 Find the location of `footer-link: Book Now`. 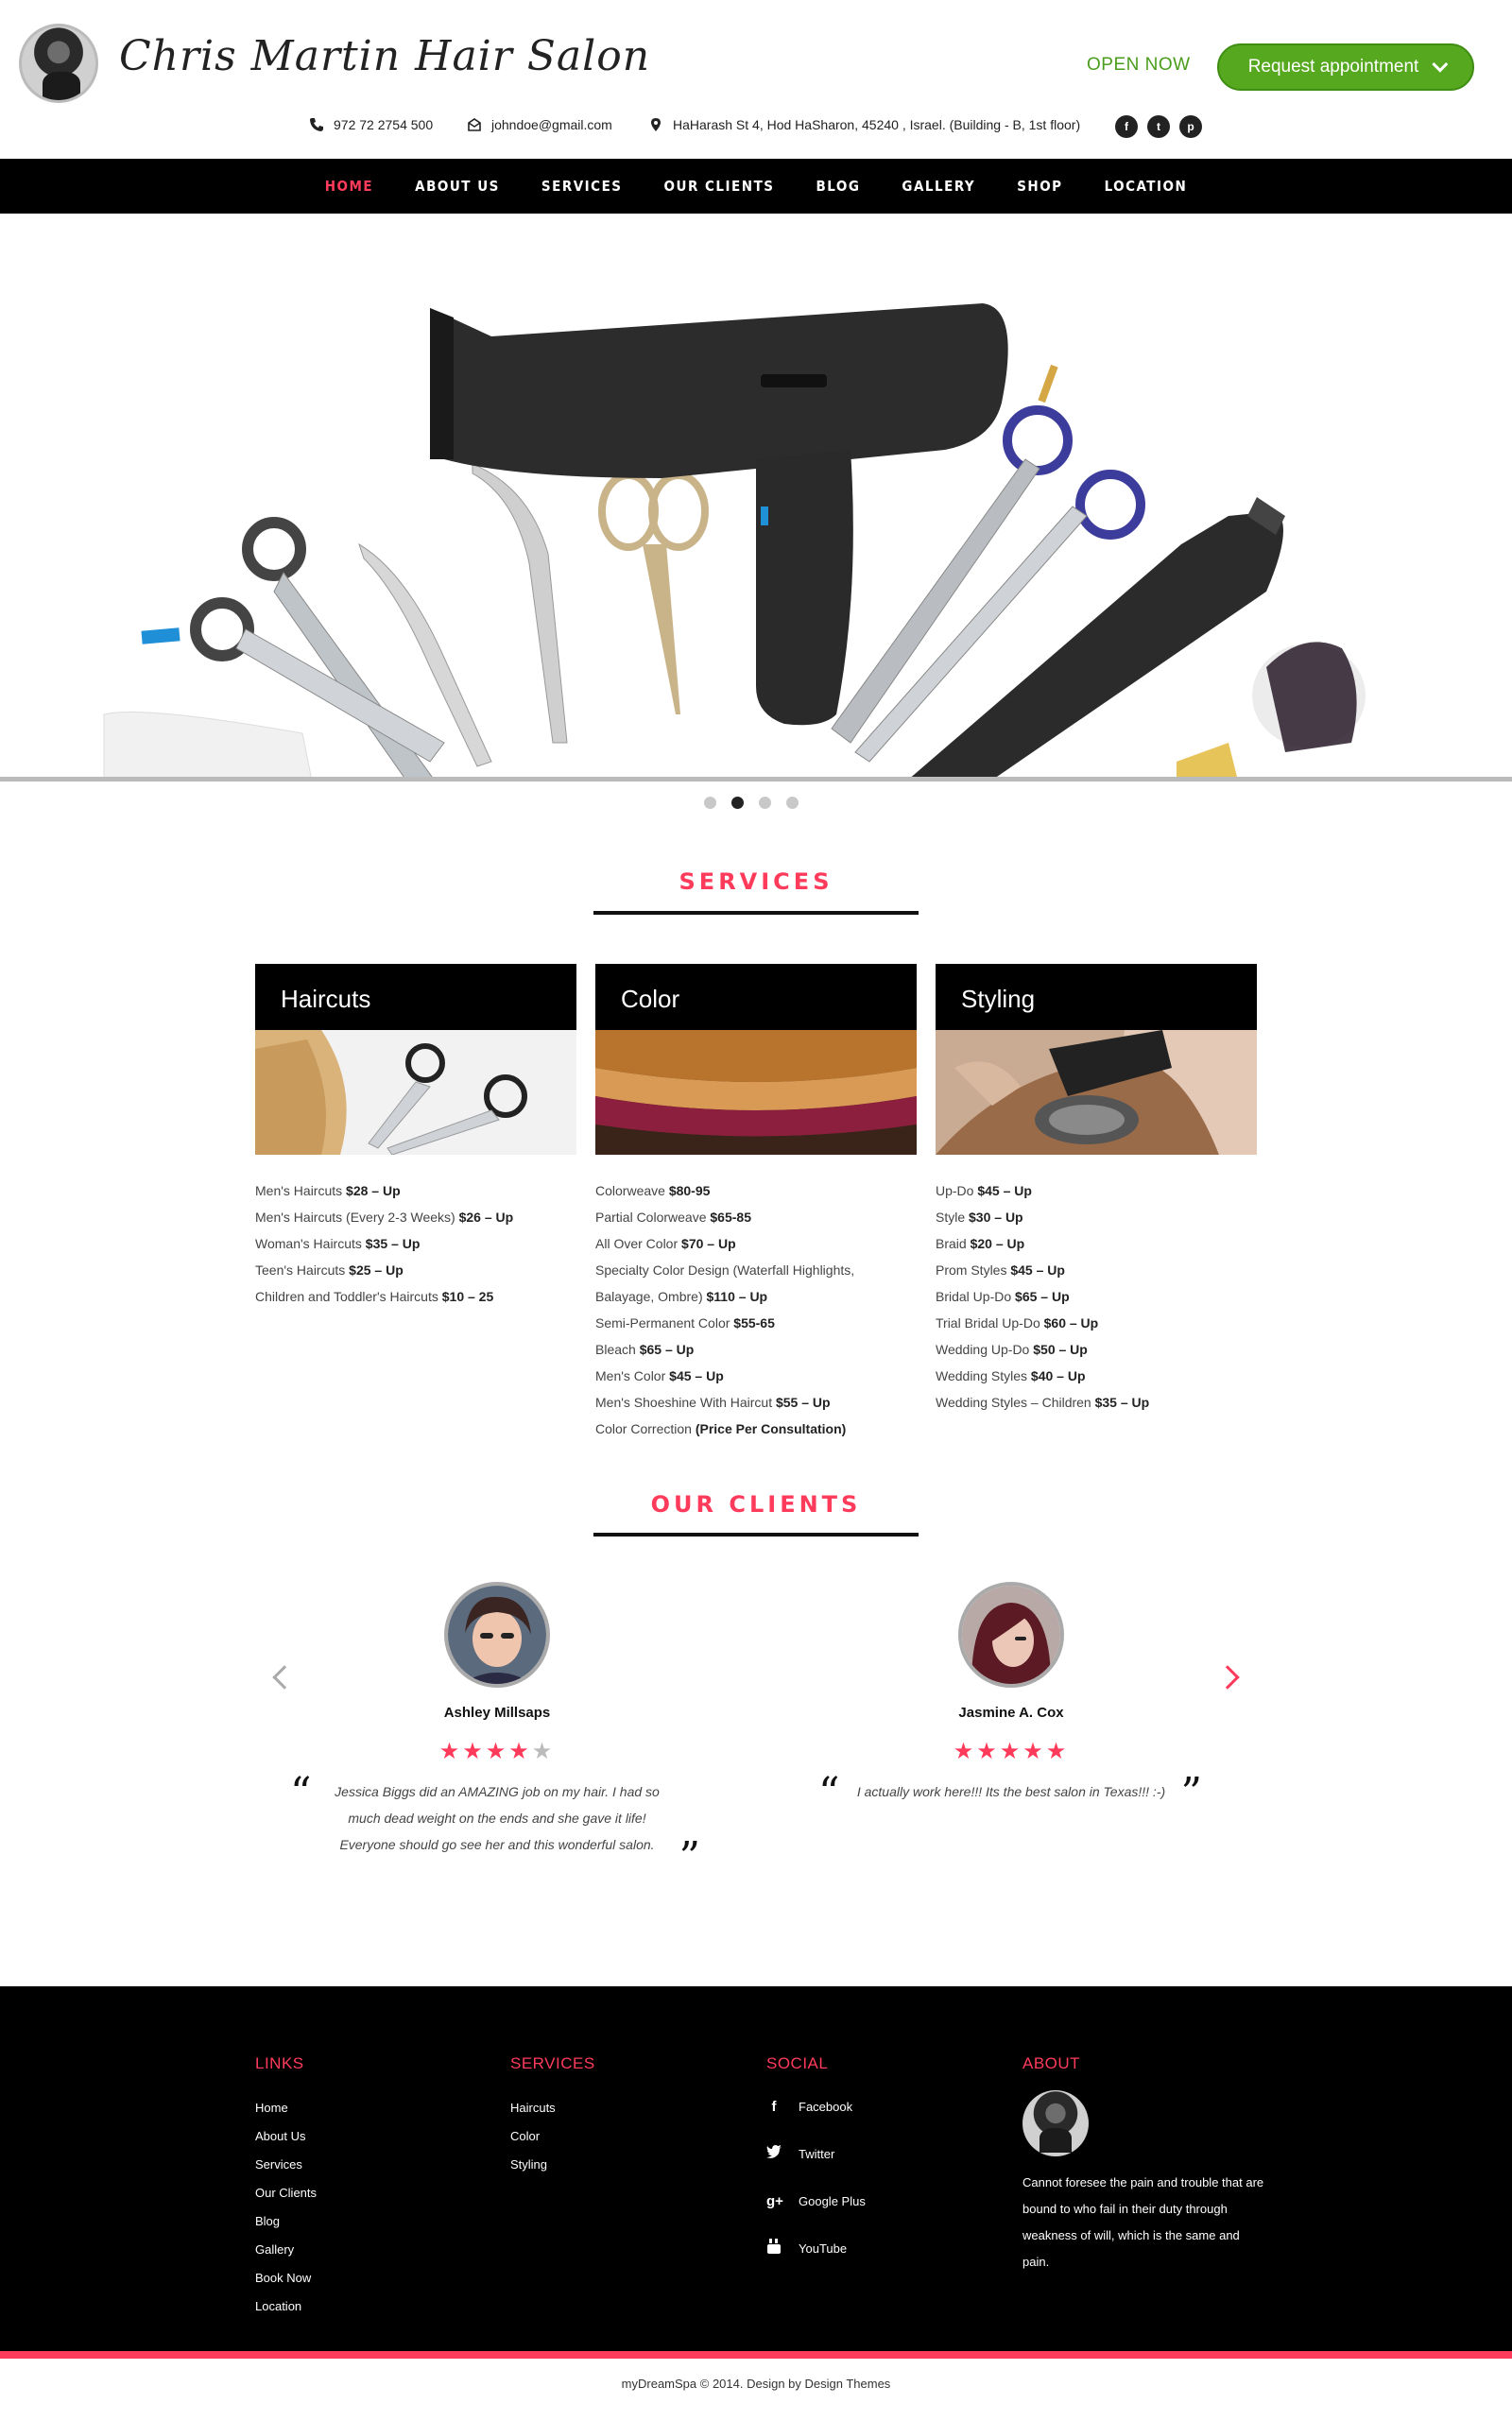

footer-link: Book Now is located at coordinates (286, 2278).